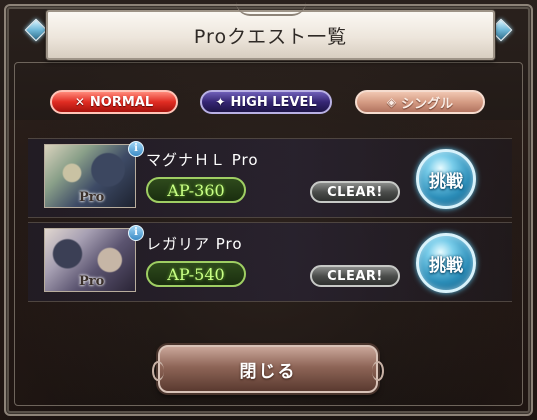 This screenshot has width=537, height=420. I want to click on tab-high-level-label: HIGH LEVEL, so click(273, 102).